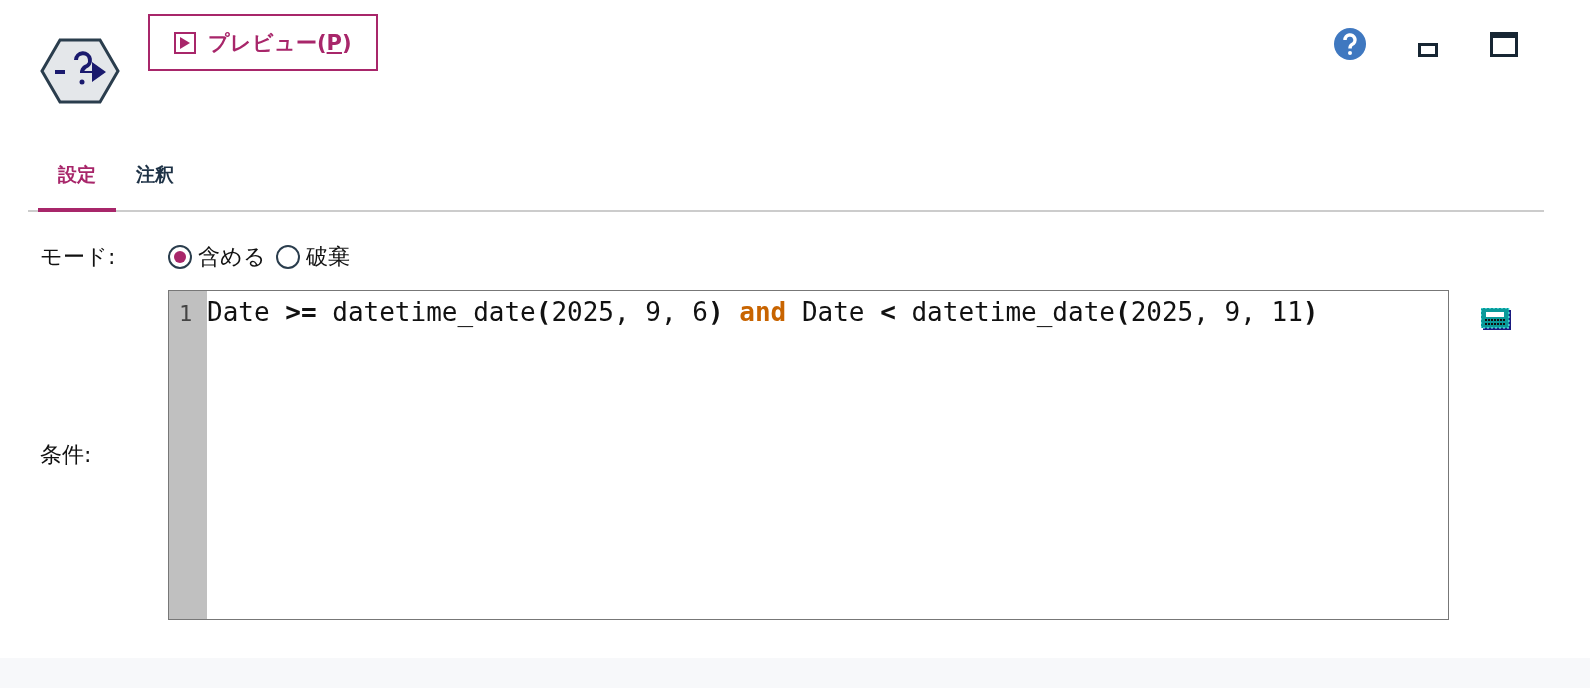 The width and height of the screenshot is (1590, 688). I want to click on tab: 注釈, so click(155, 176).